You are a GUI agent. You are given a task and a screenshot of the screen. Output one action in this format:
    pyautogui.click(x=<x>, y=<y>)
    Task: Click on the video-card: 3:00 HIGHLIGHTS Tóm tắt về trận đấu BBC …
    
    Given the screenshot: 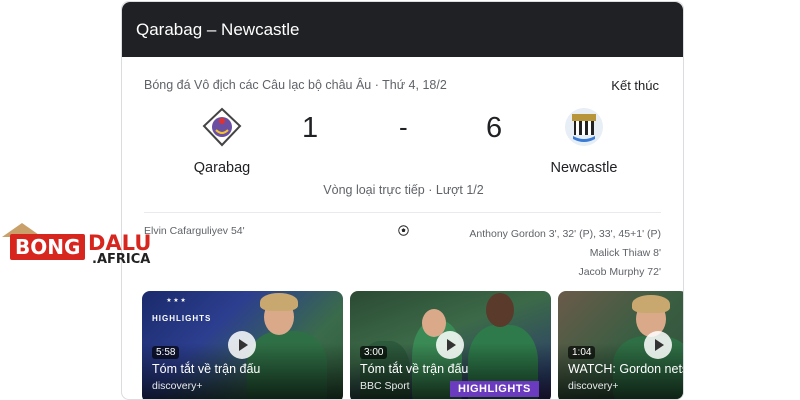 What is the action you would take?
    pyautogui.click(x=450, y=345)
    